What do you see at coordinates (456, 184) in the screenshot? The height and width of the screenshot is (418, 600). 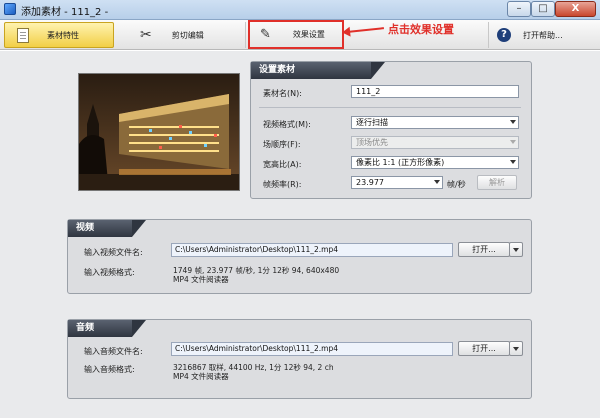 I see `fps-unit: 帧/秒` at bounding box center [456, 184].